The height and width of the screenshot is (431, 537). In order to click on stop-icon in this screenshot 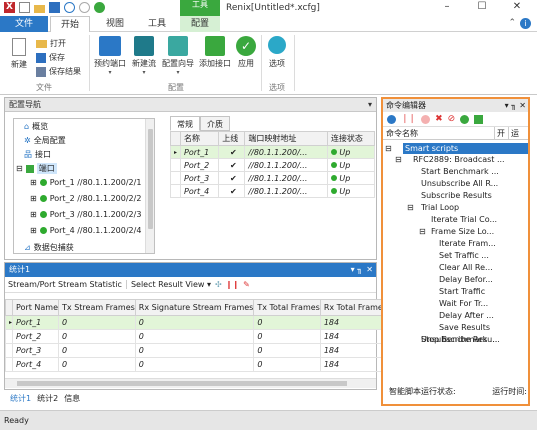, I will do `click(426, 119)`.